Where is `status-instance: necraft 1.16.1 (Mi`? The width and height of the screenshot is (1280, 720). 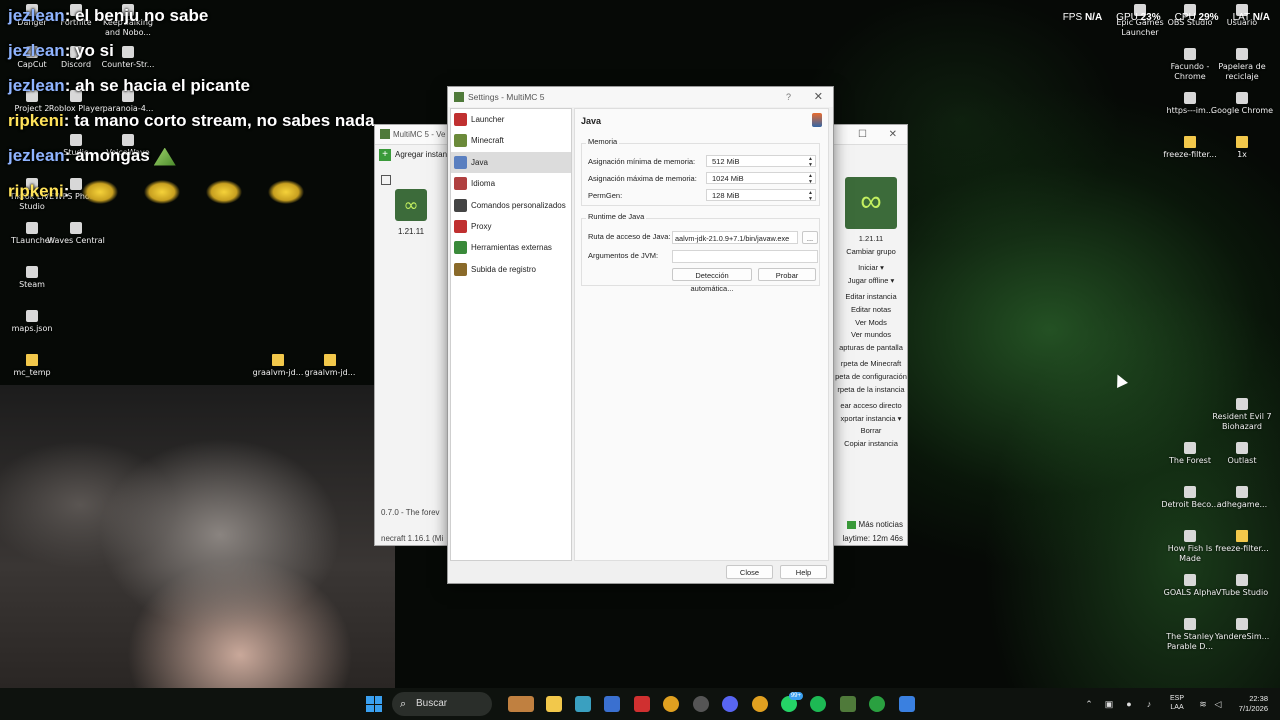
status-instance: necraft 1.16.1 (Mi is located at coordinates (412, 538).